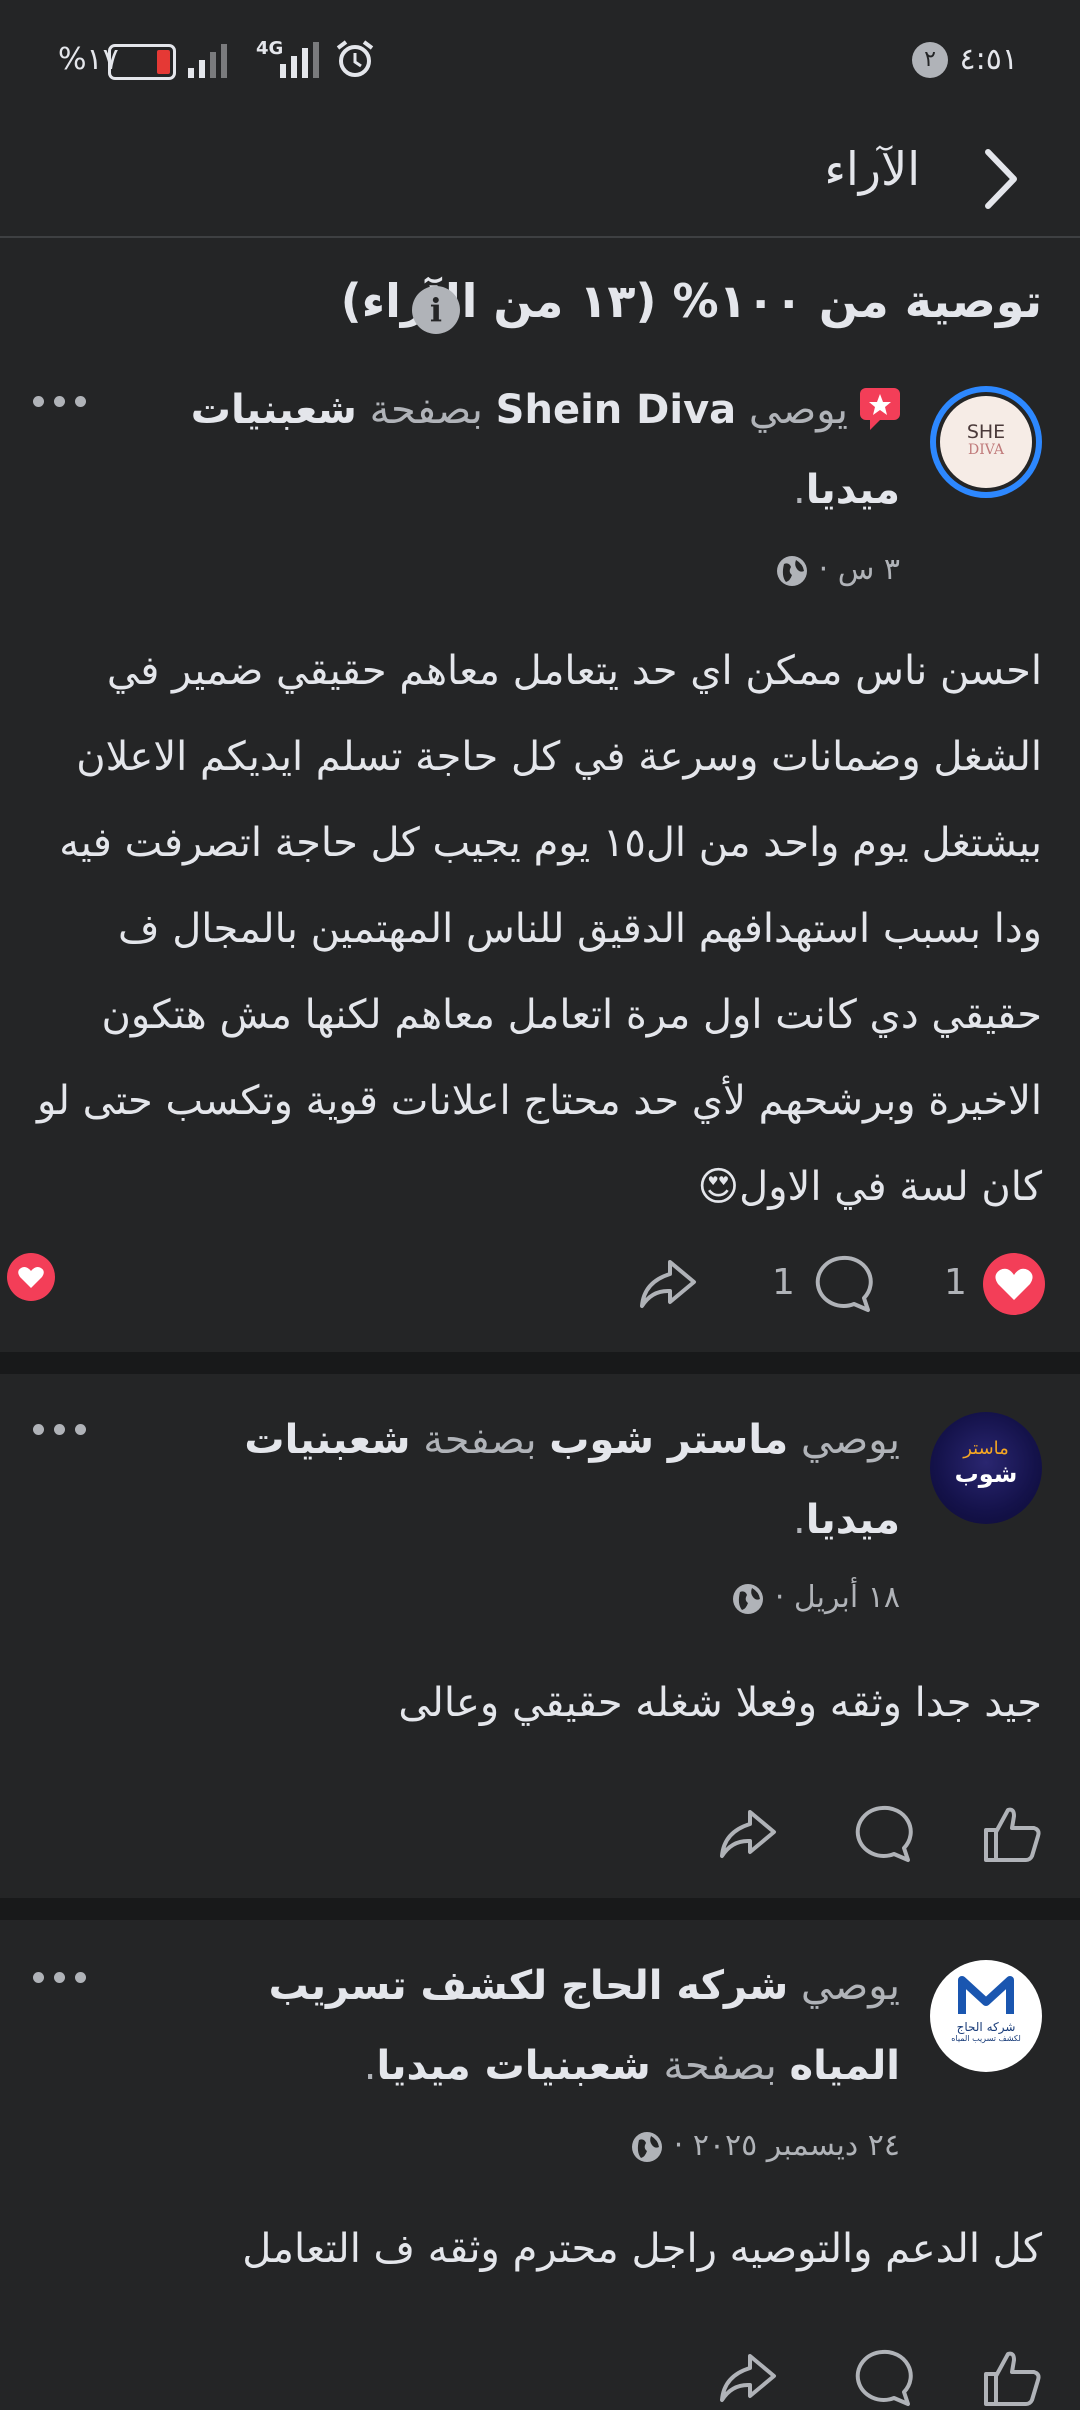  I want to click on battery-icon, so click(142, 62).